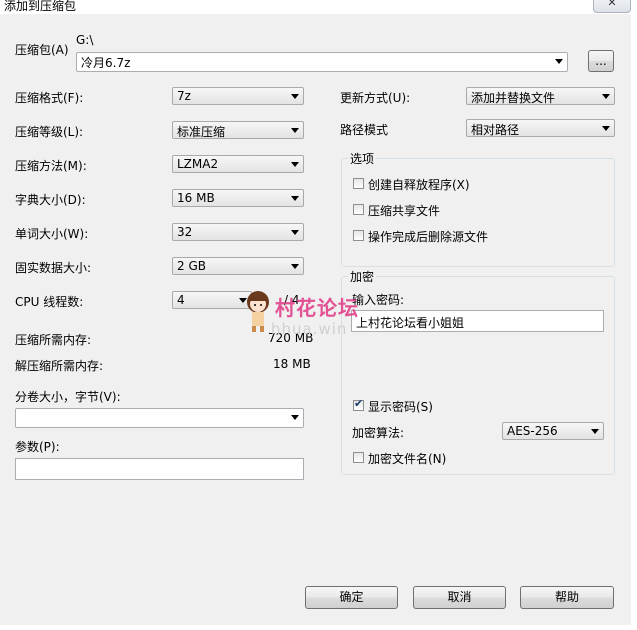 Image resolution: width=637 pixels, height=630 pixels. I want to click on format-select: 7z, so click(238, 96).